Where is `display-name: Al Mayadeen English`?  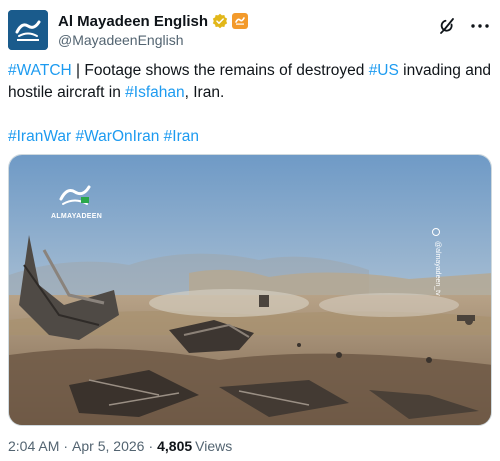
display-name: Al Mayadeen English is located at coordinates (133, 21).